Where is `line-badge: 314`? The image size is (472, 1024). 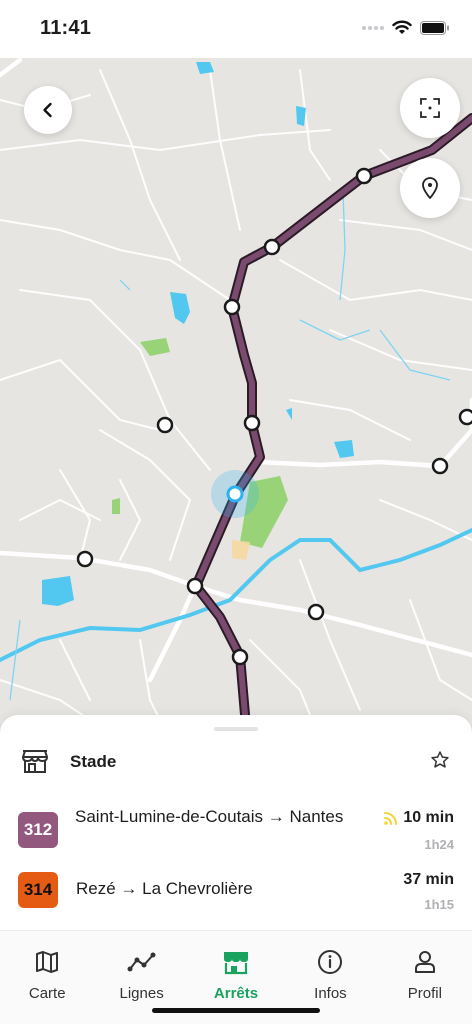
line-badge: 314 is located at coordinates (38, 890).